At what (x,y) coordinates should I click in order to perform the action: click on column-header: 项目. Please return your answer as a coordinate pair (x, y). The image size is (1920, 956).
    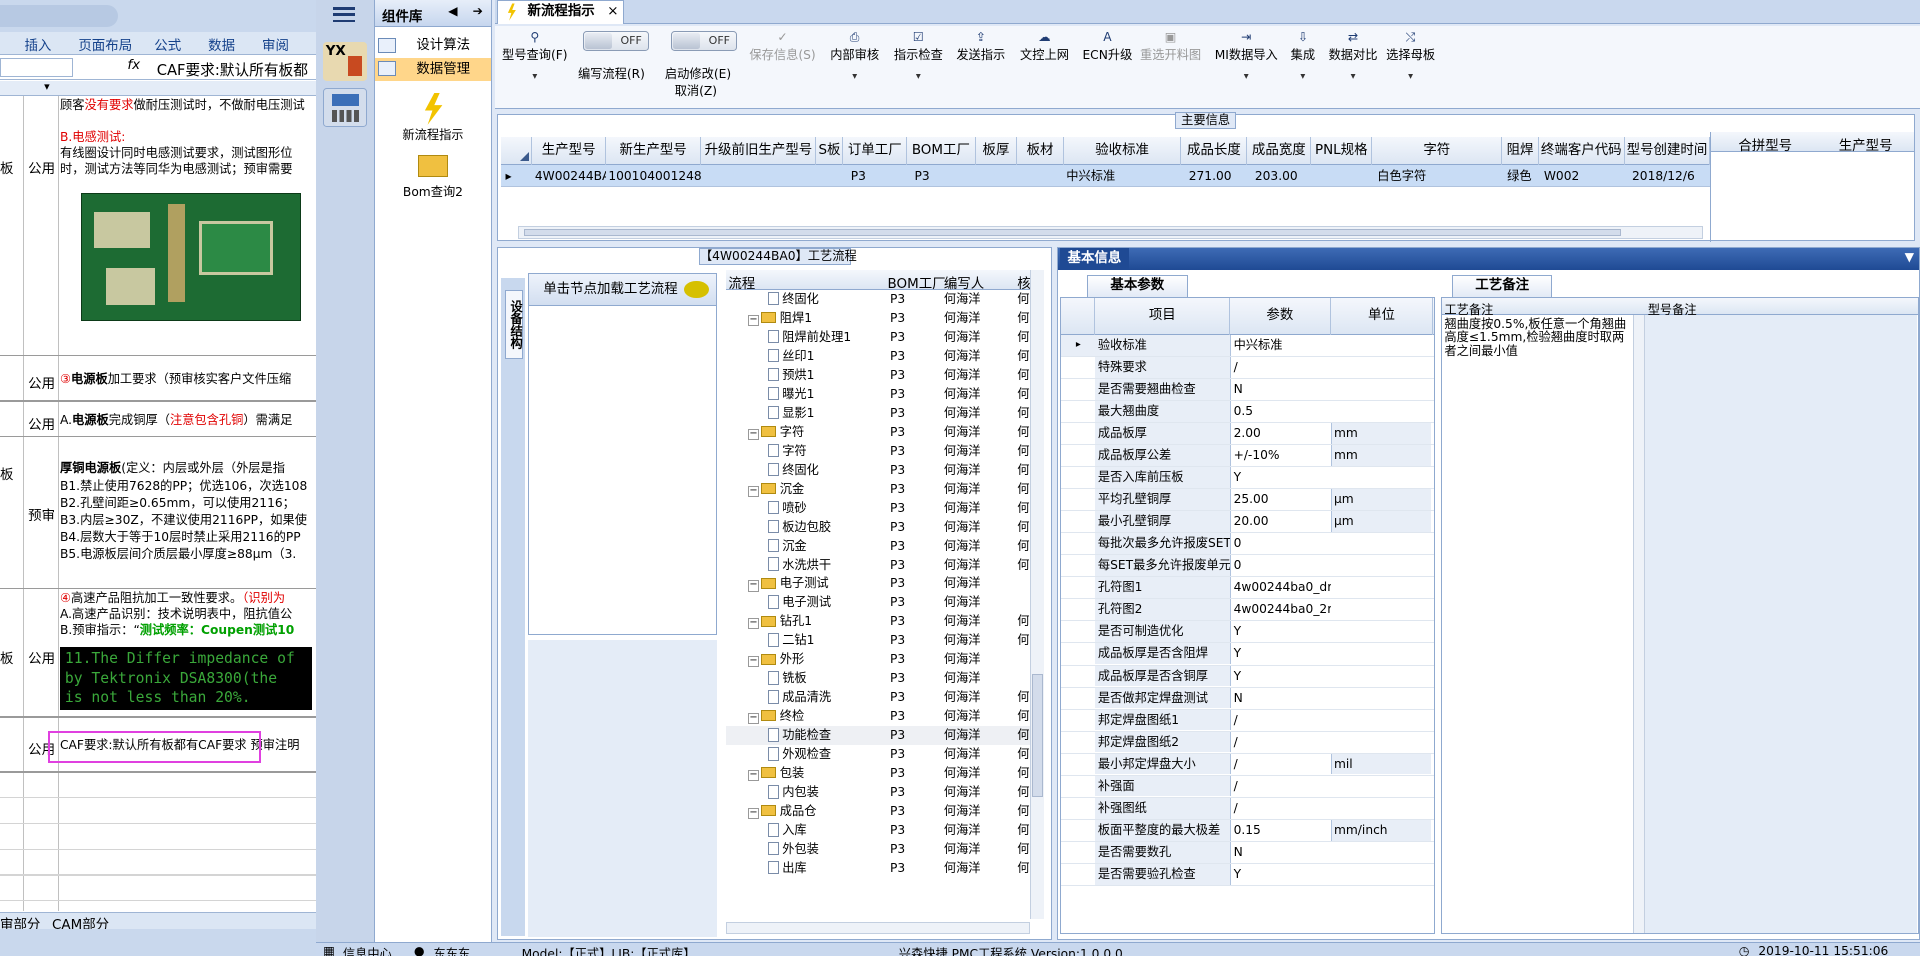
    Looking at the image, I should click on (1163, 317).